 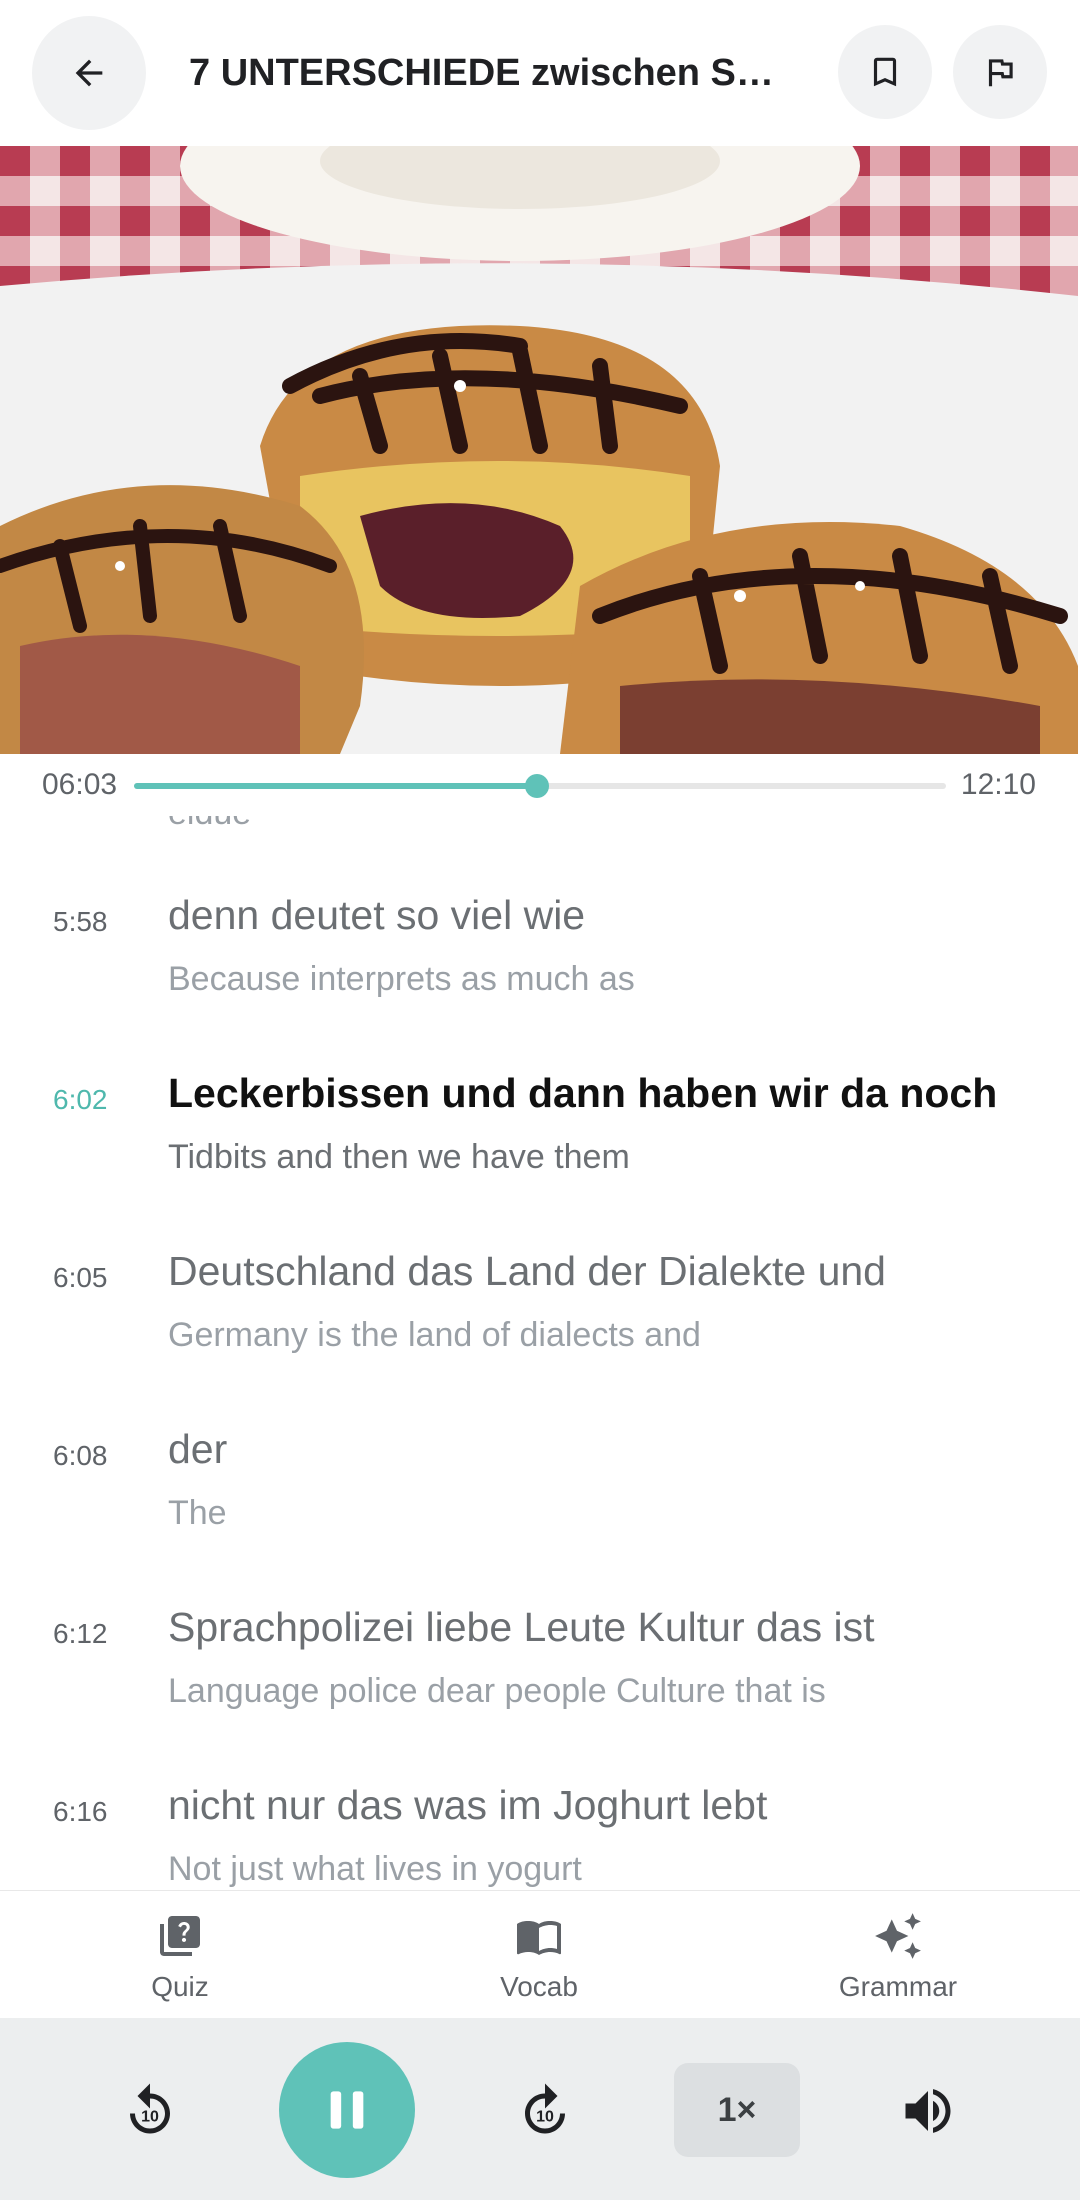 I want to click on tab-quiz: Quiz, so click(x=180, y=1955).